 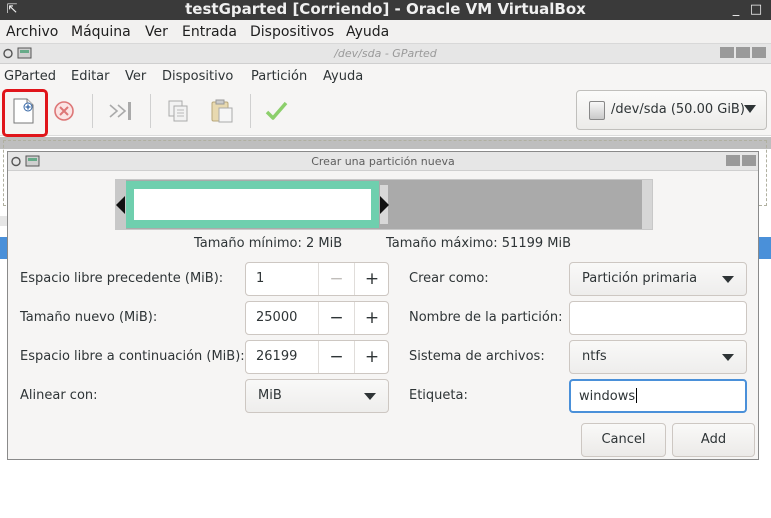 I want to click on apply-icon, so click(x=277, y=111).